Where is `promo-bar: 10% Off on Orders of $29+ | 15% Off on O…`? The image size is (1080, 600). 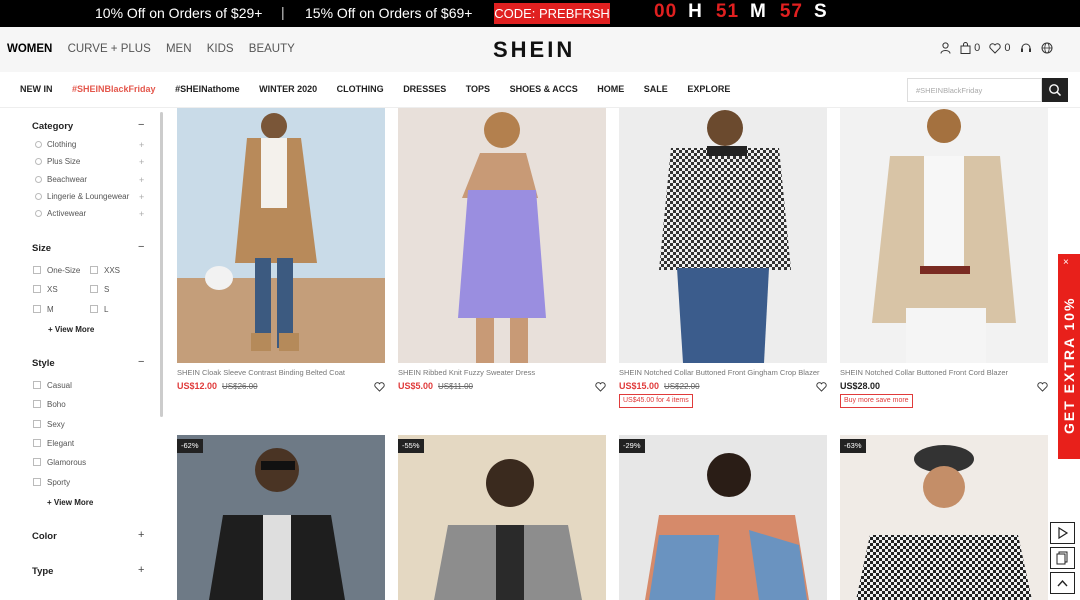
promo-bar: 10% Off on Orders of $29+ | 15% Off on O… is located at coordinates (540, 13).